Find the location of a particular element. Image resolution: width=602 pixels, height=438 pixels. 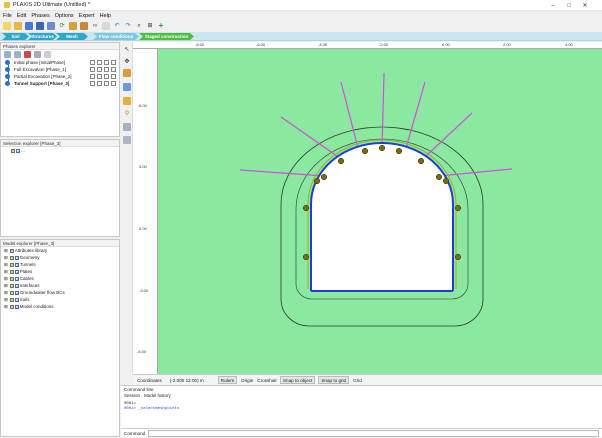

menu-phases: Phases is located at coordinates (40, 16).